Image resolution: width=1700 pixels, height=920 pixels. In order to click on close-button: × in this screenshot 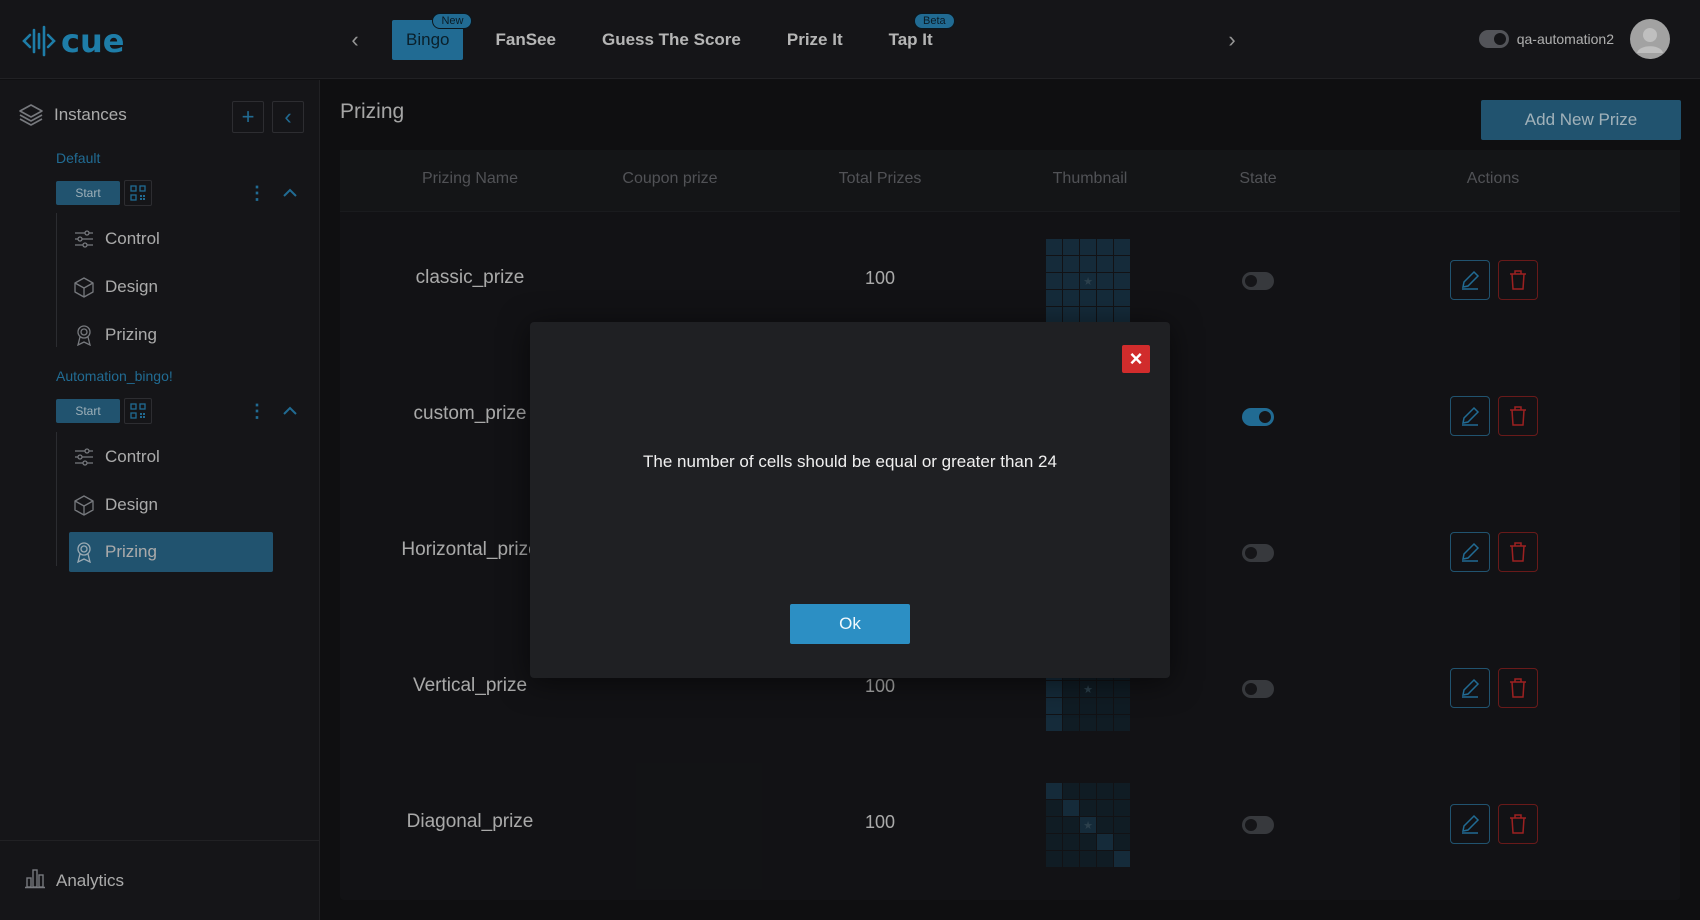, I will do `click(1136, 359)`.